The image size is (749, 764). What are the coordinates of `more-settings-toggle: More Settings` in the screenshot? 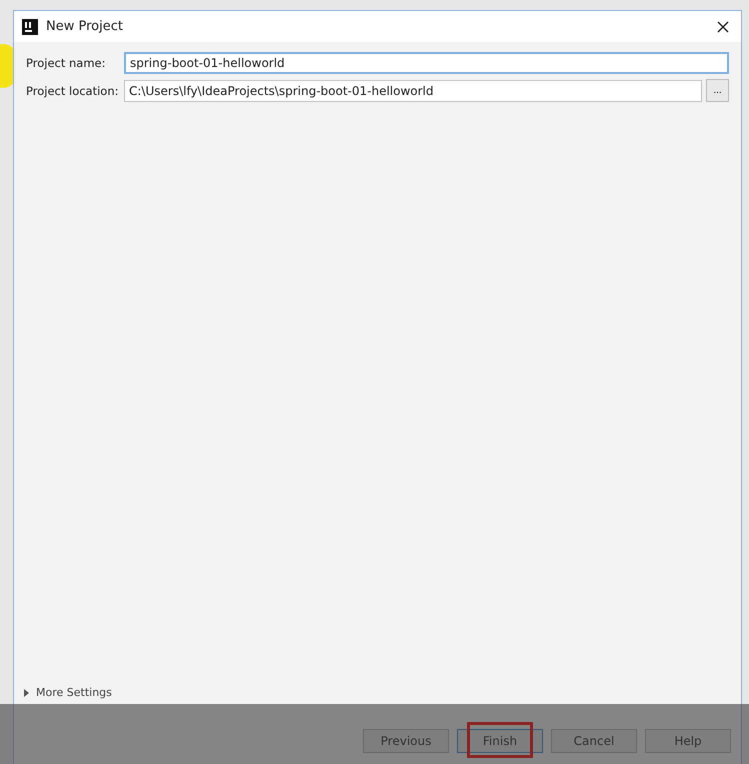 It's located at (74, 692).